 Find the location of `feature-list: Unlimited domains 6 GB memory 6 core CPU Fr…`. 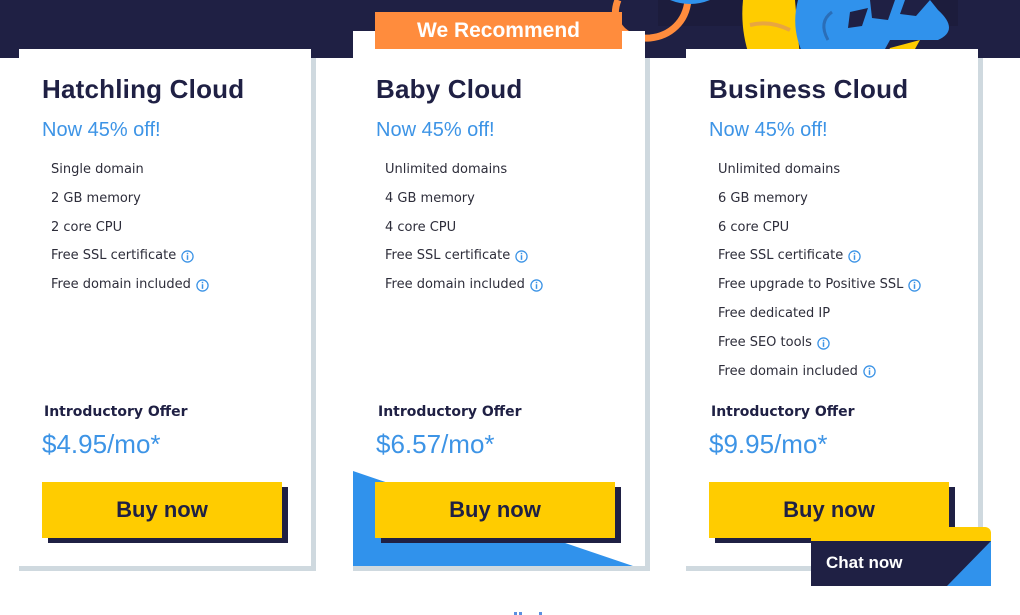

feature-list: Unlimited domains 6 GB memory 6 core CPU Fr… is located at coordinates (820, 271).